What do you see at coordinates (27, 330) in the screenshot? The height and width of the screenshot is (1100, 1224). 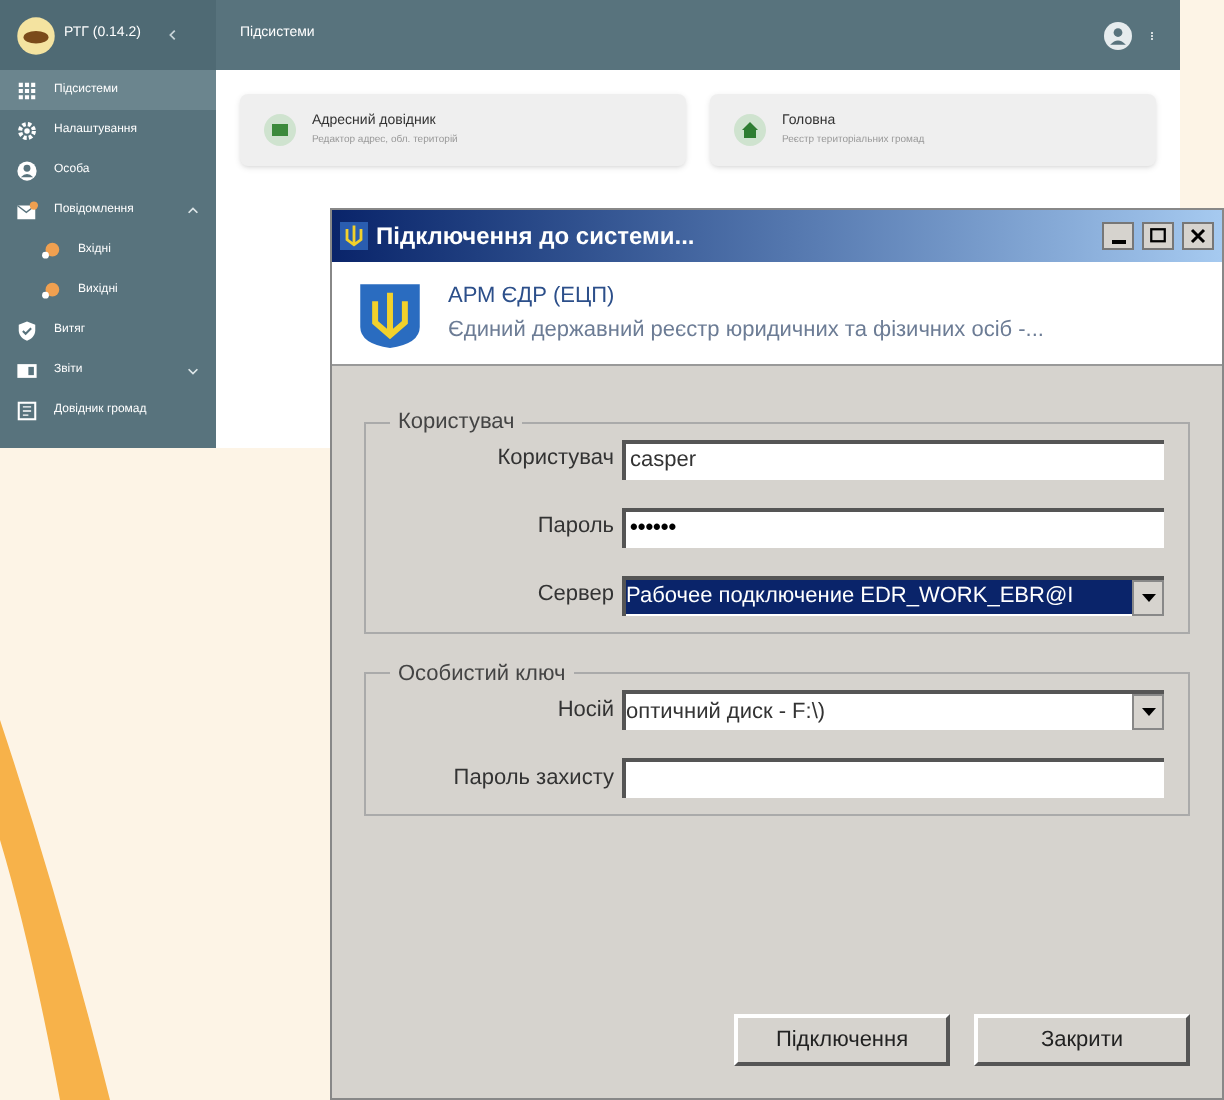 I see `shield-check-icon` at bounding box center [27, 330].